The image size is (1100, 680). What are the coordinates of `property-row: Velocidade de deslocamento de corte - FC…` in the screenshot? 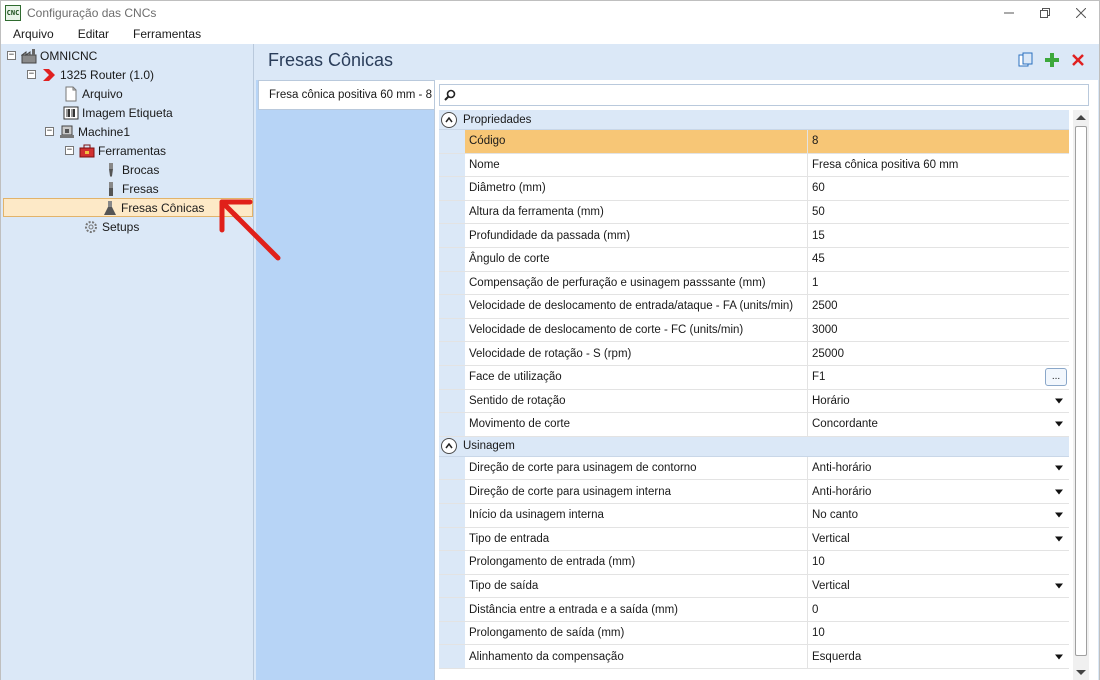 It's located at (754, 330).